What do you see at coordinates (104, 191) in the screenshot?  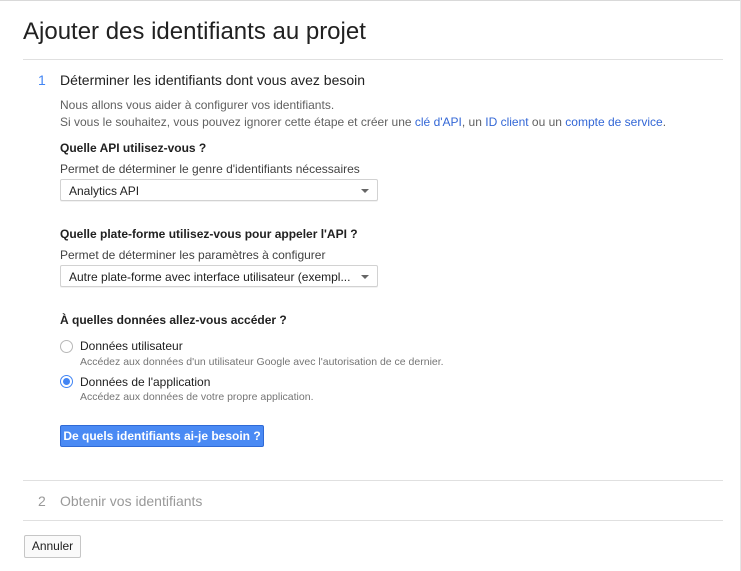 I see `api-select-value: Analytics API` at bounding box center [104, 191].